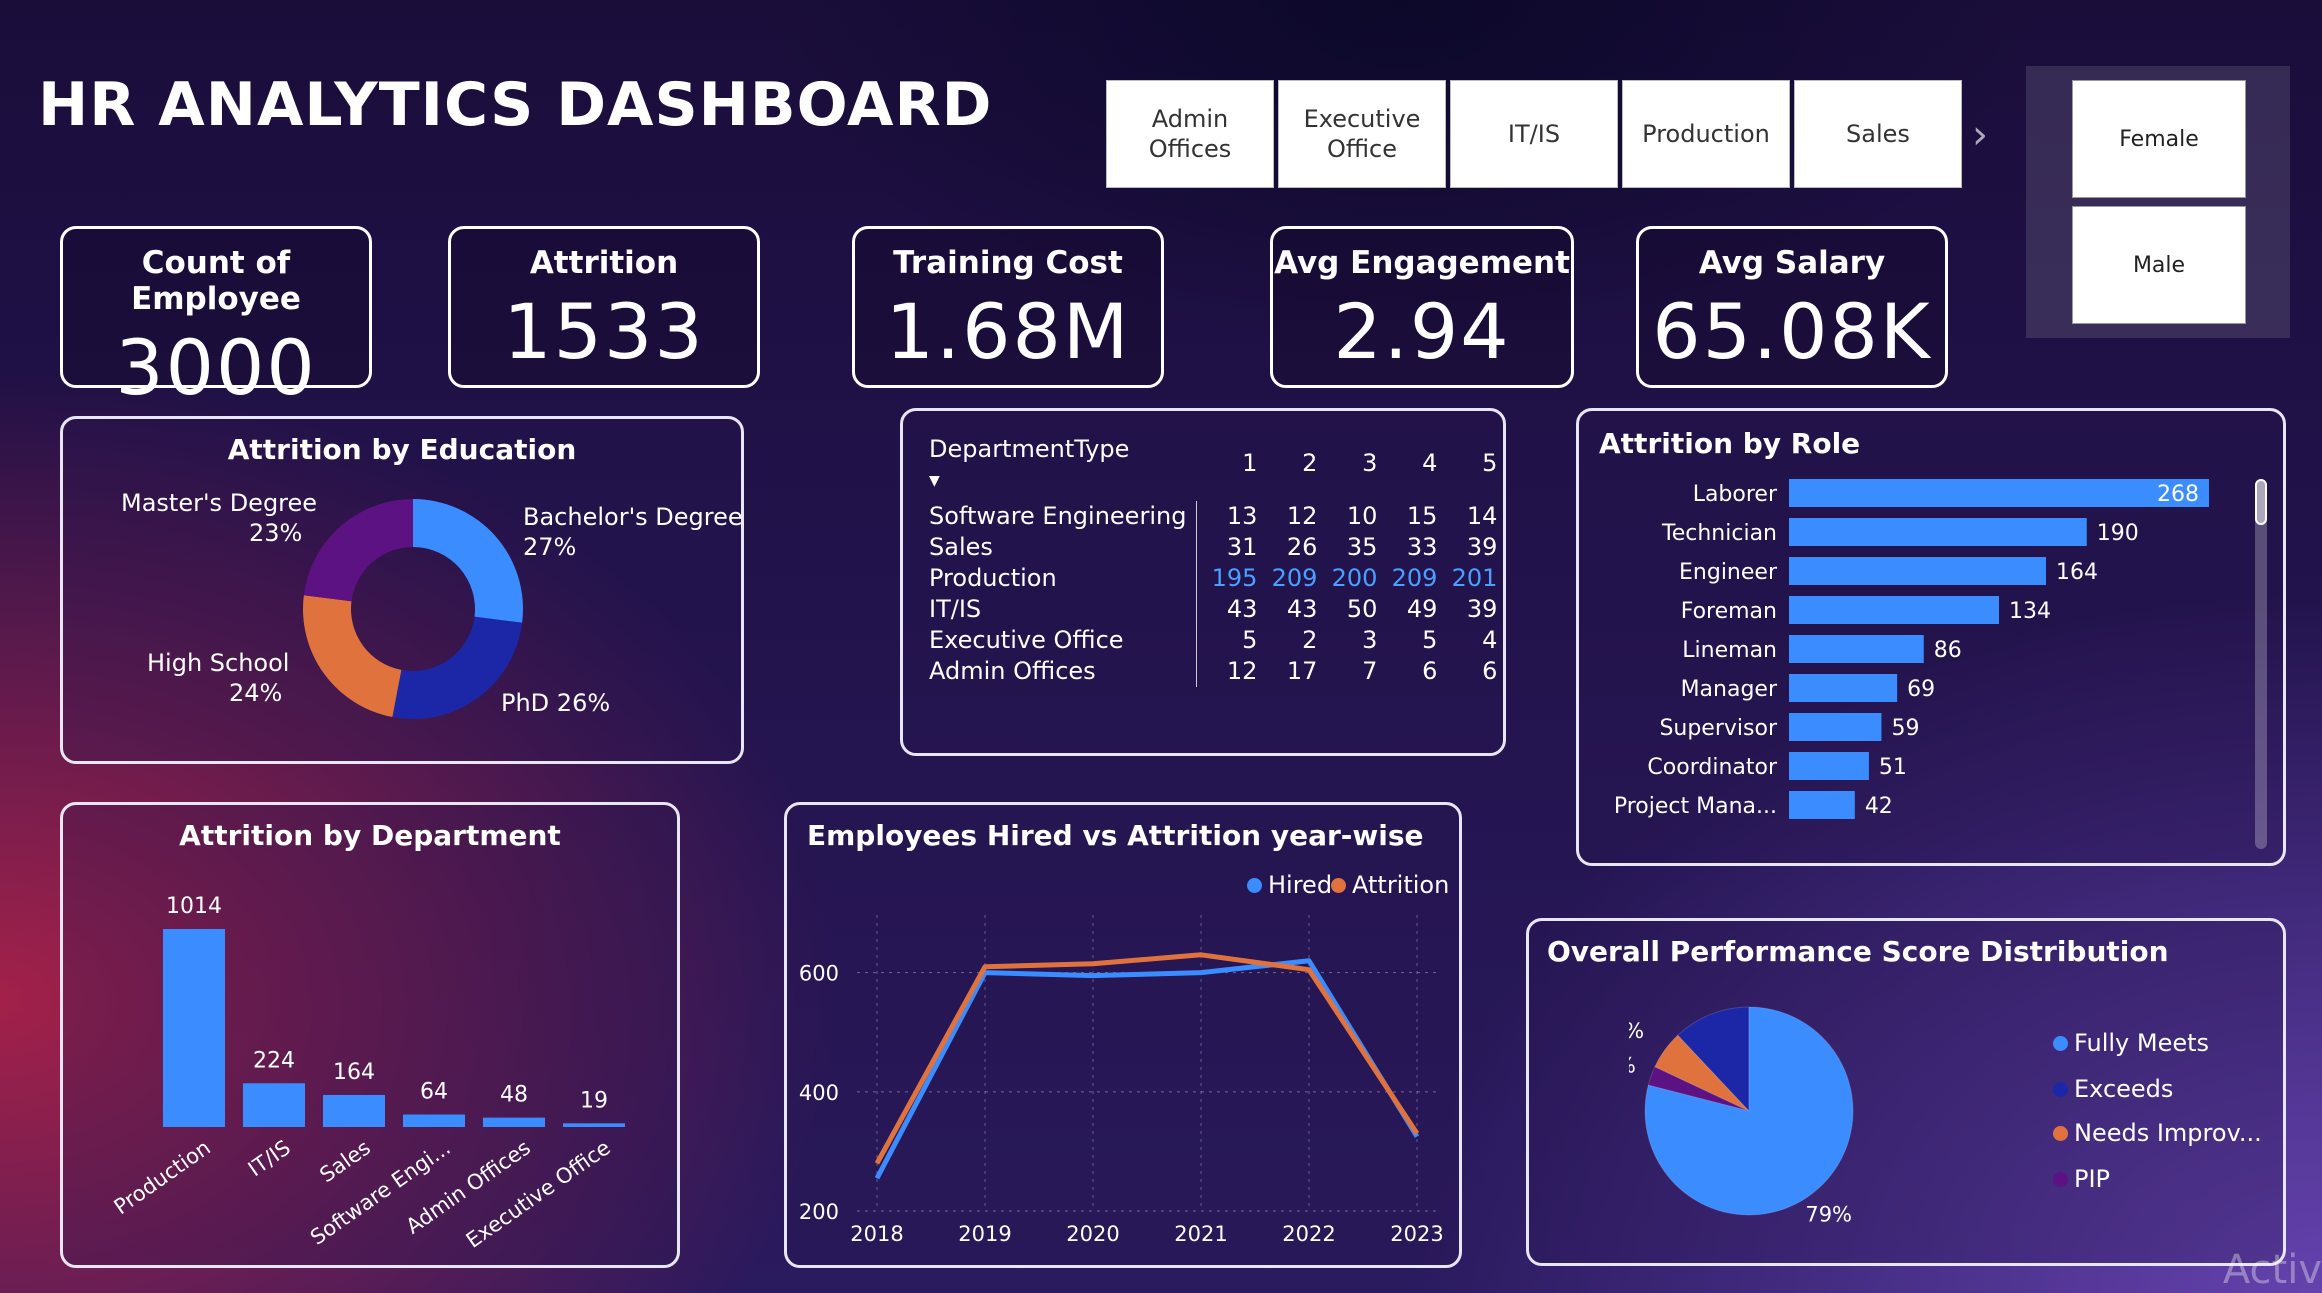 This screenshot has height=1293, width=2322. I want to click on legend-exceeds: Exceeds, so click(2113, 1089).